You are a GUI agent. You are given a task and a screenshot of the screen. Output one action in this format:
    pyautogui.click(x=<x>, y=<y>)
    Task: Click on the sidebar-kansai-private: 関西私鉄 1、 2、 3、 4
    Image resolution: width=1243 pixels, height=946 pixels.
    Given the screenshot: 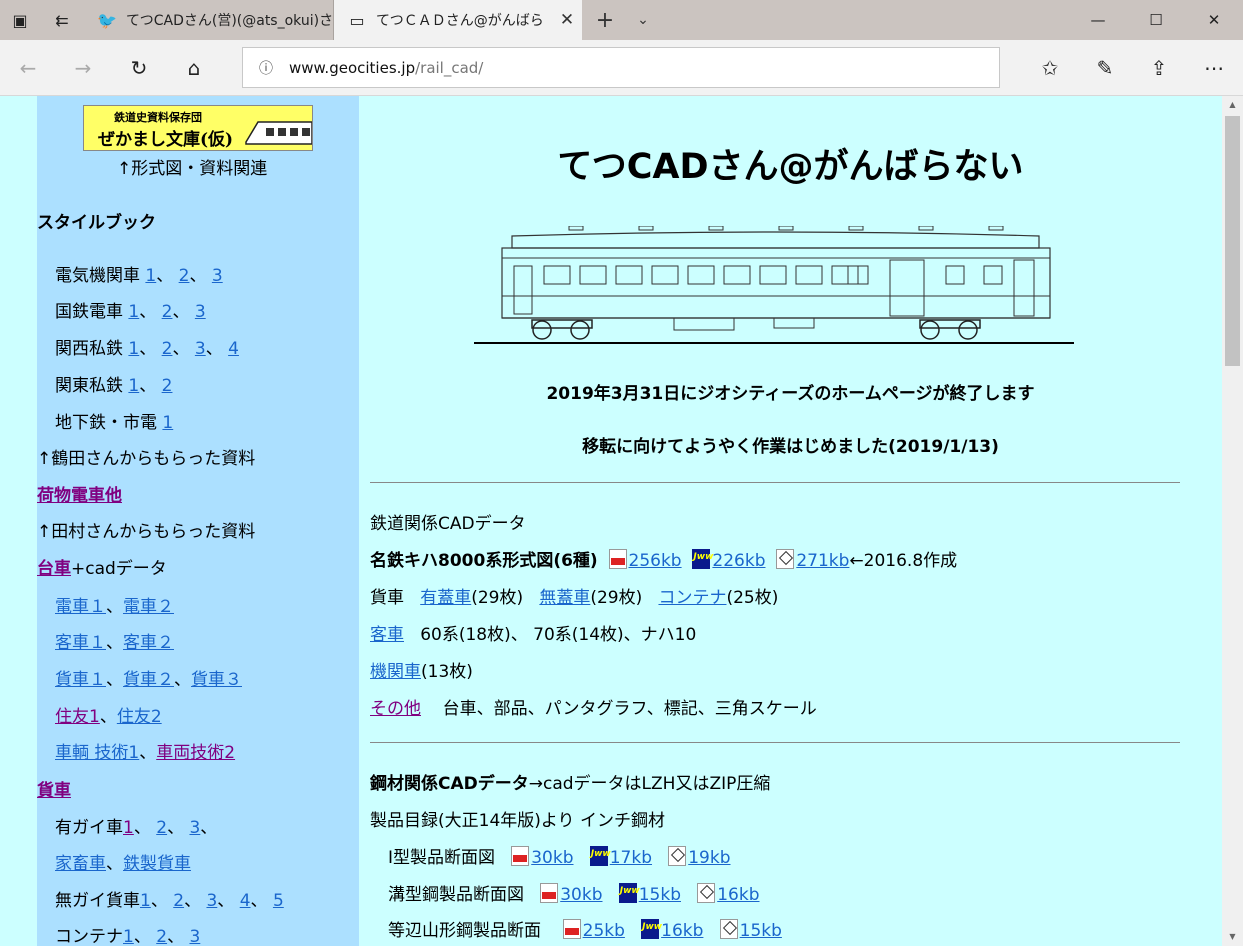 What is the action you would take?
    pyautogui.click(x=147, y=349)
    